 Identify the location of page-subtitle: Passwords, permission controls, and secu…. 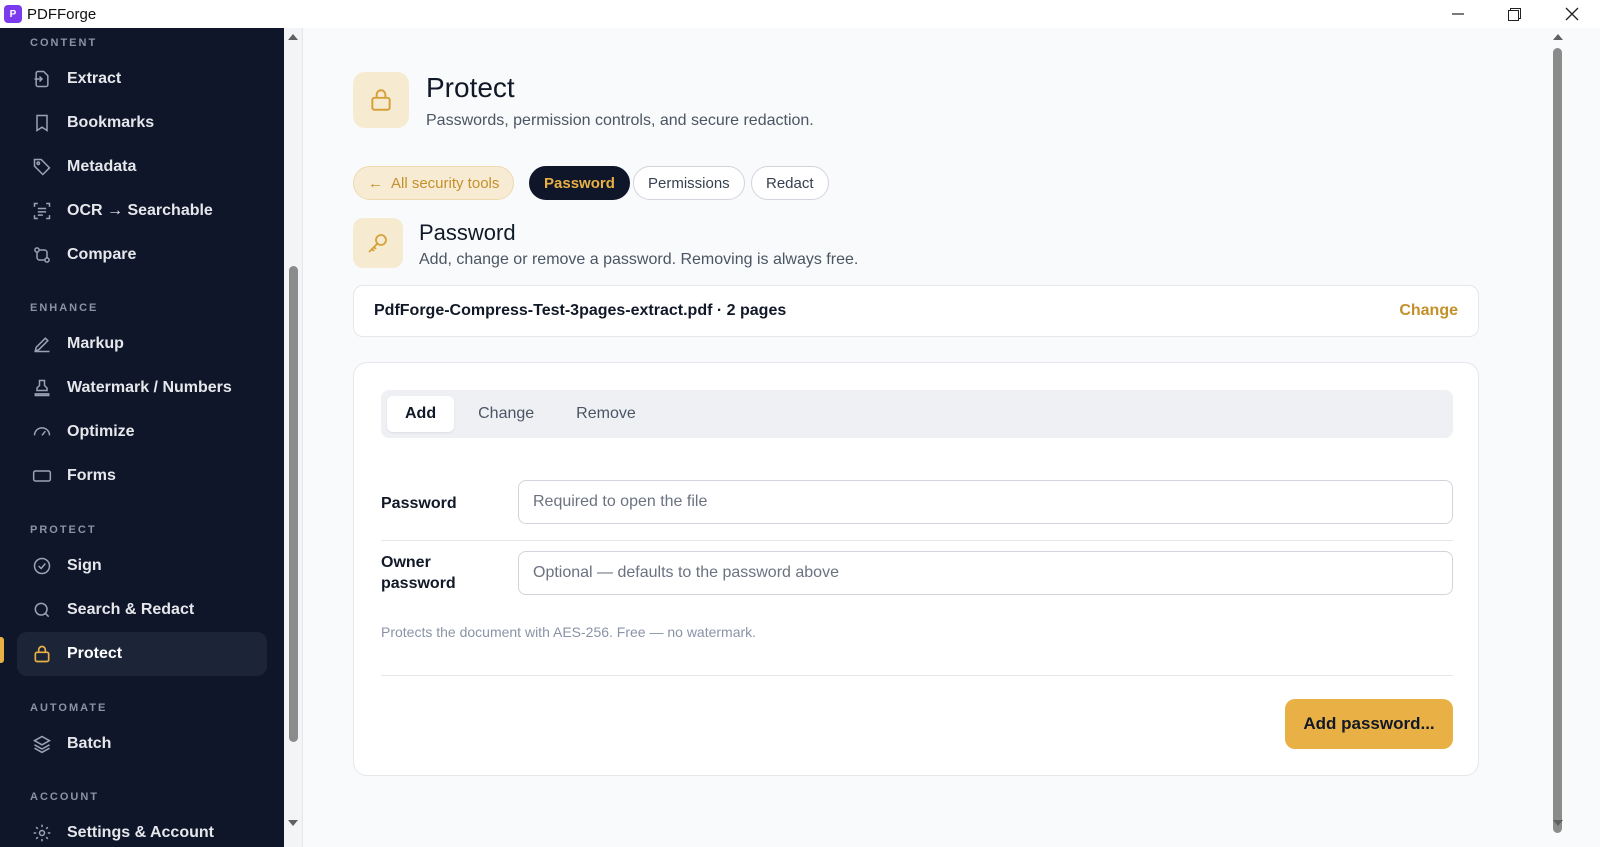
(620, 120).